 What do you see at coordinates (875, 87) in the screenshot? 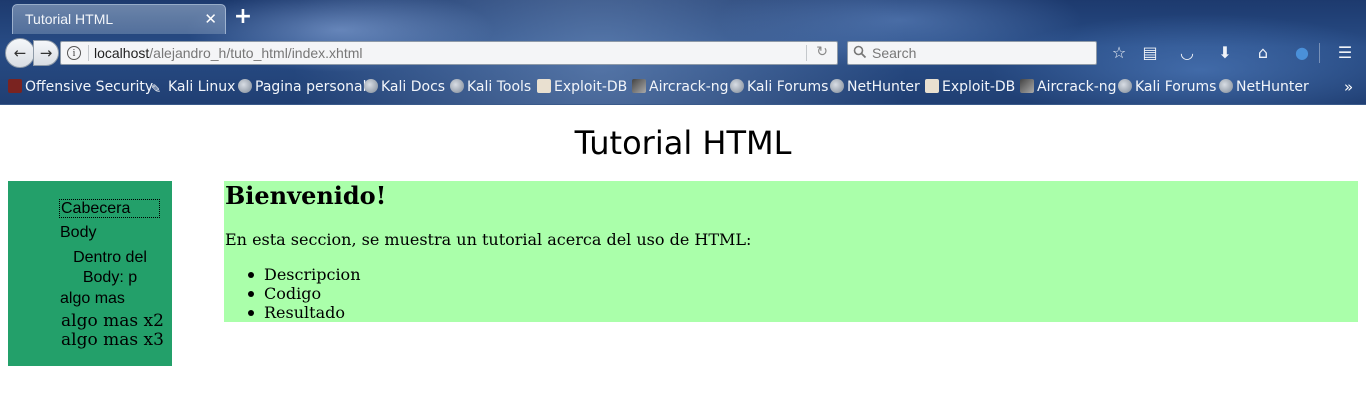
I see `bookmark-nethunter: NetHunter` at bounding box center [875, 87].